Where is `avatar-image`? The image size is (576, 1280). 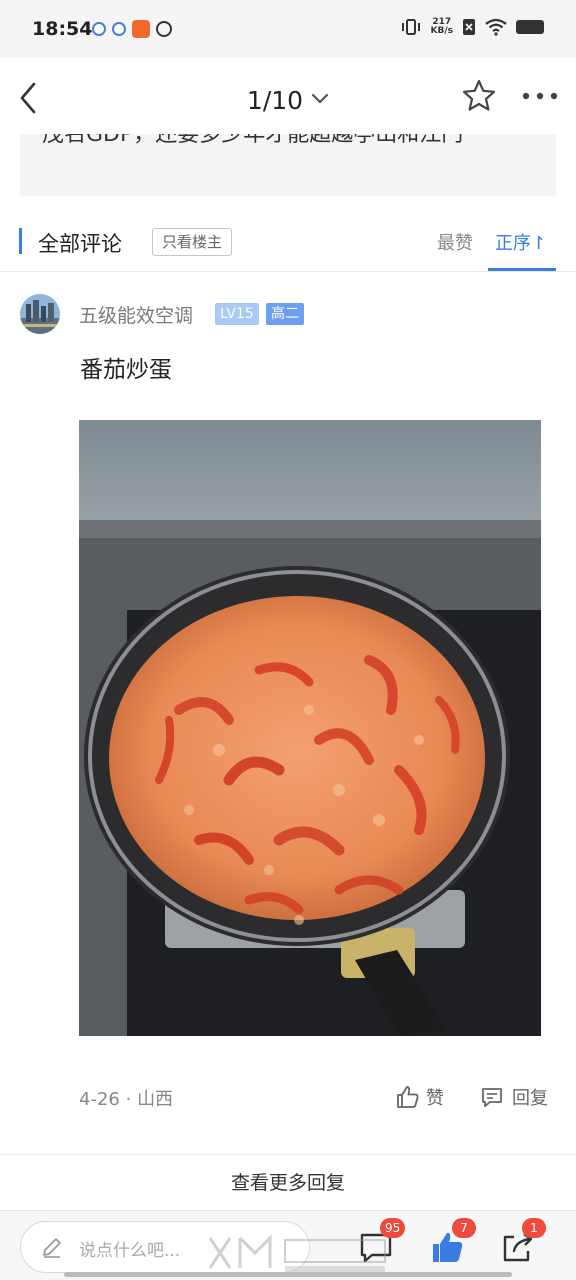
avatar-image is located at coordinates (40, 314).